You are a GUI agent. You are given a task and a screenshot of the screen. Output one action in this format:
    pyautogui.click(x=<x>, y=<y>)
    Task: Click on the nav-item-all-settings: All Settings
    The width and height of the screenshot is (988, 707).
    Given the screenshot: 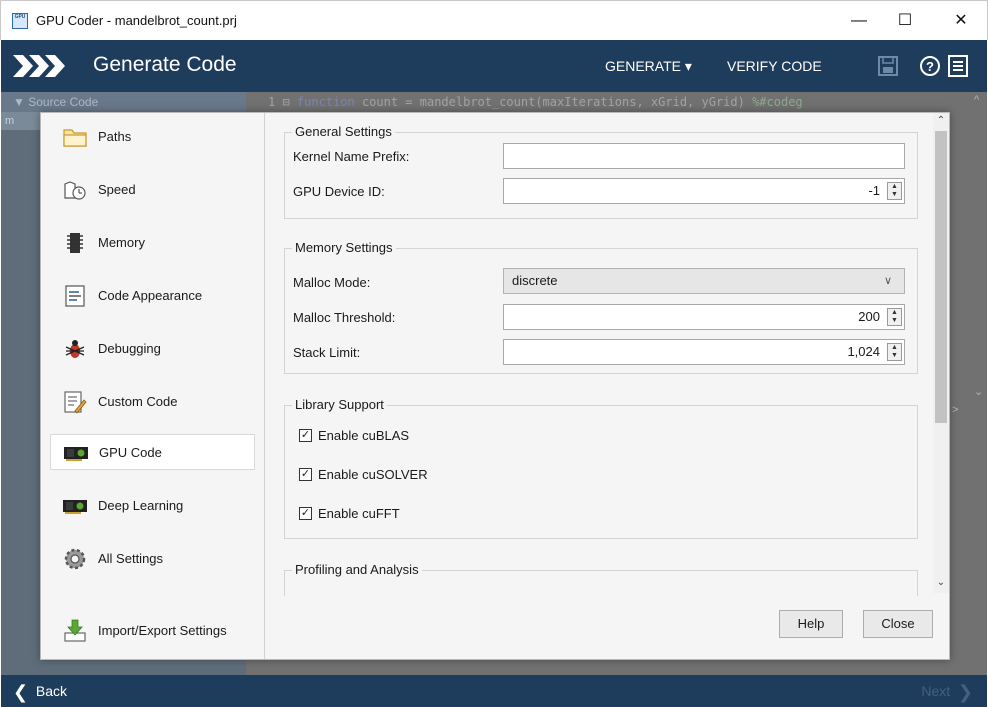 What is the action you would take?
    pyautogui.click(x=152, y=559)
    